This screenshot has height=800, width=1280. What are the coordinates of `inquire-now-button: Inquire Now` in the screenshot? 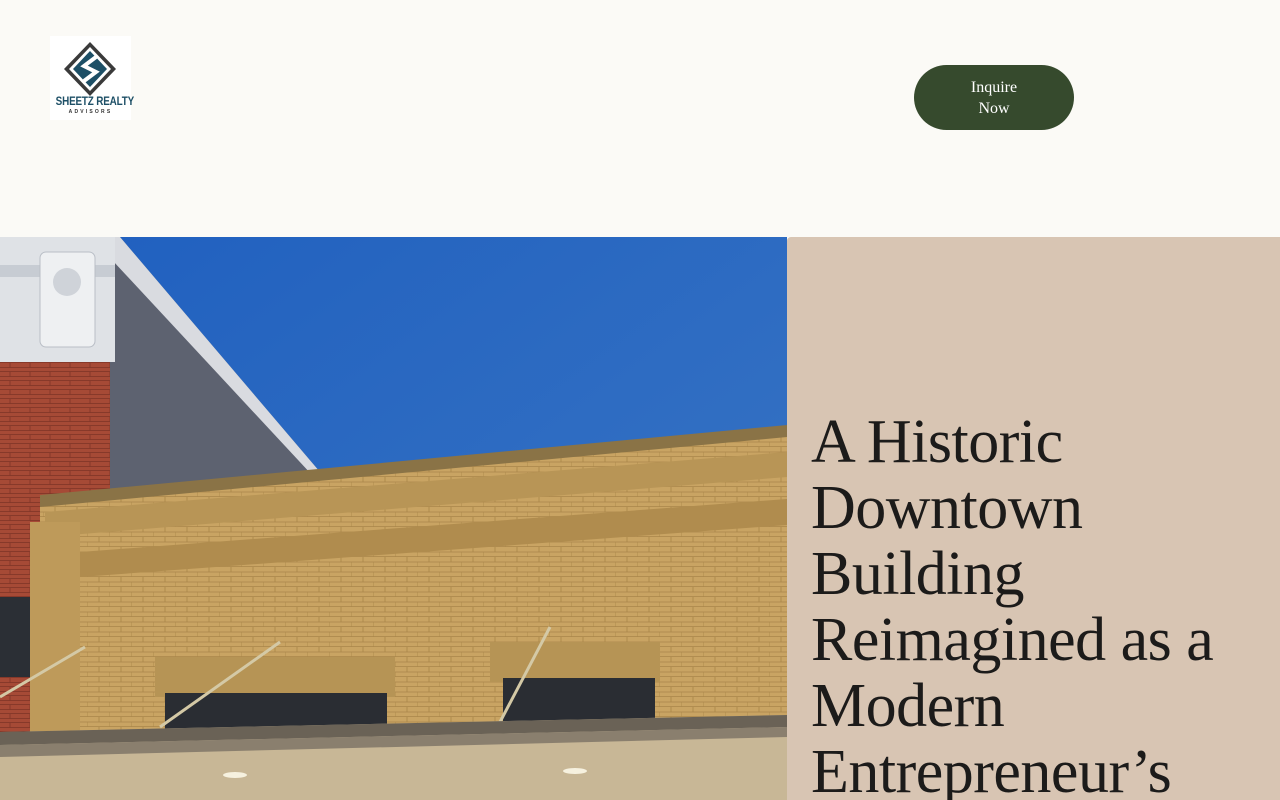 It's located at (994, 97).